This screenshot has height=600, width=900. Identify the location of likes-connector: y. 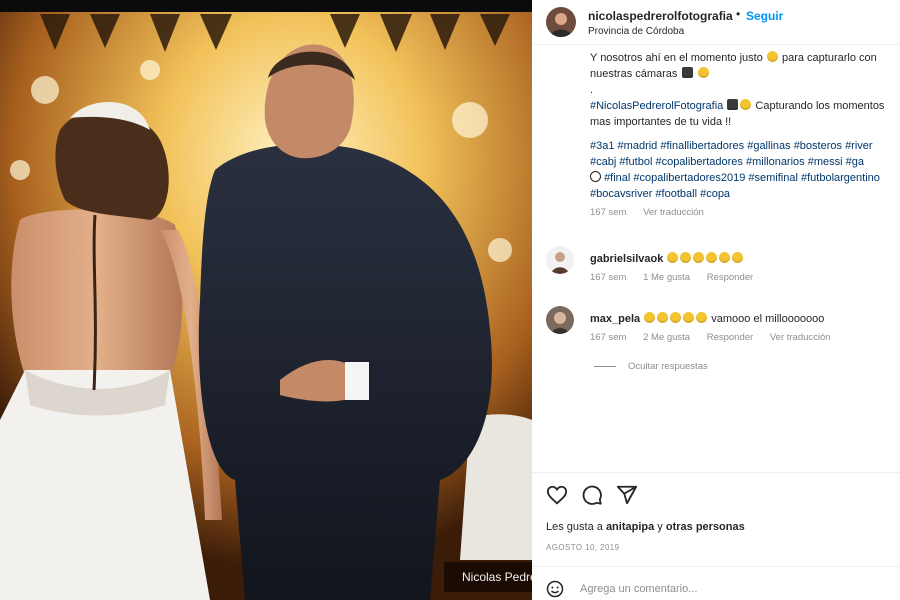
(660, 527).